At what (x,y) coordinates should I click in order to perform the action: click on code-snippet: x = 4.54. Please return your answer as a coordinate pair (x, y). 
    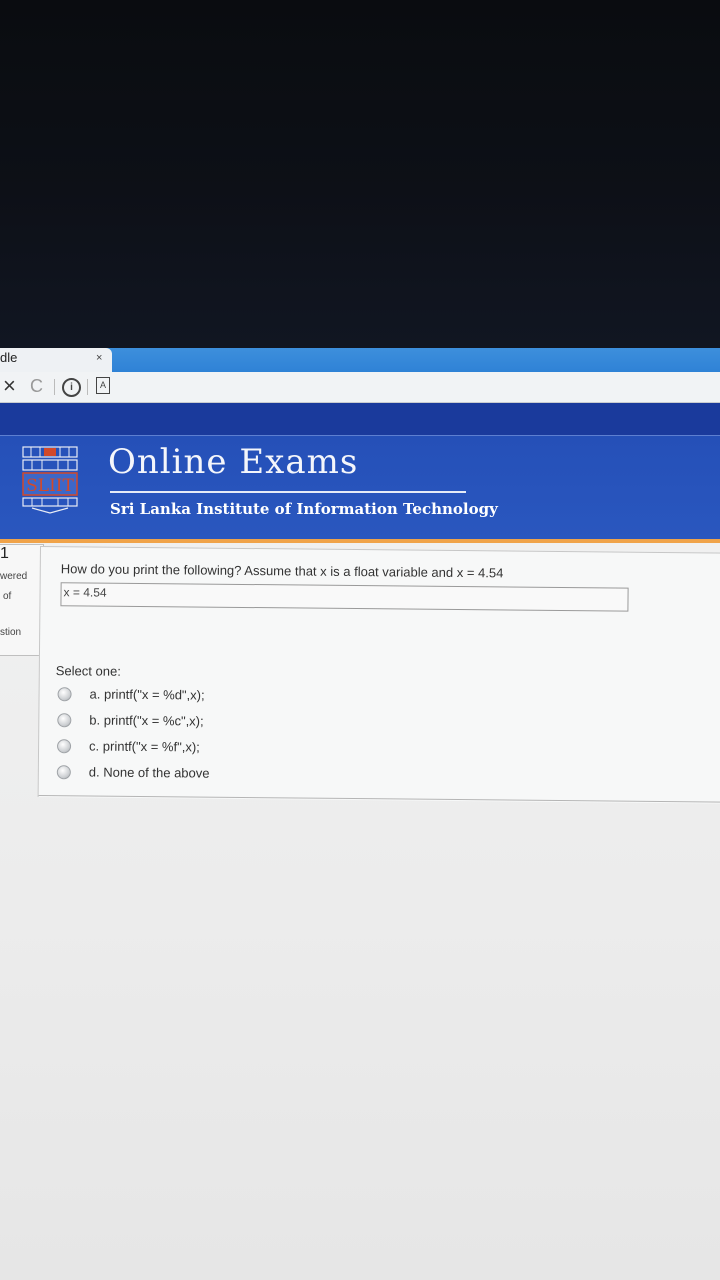
    Looking at the image, I should click on (85, 592).